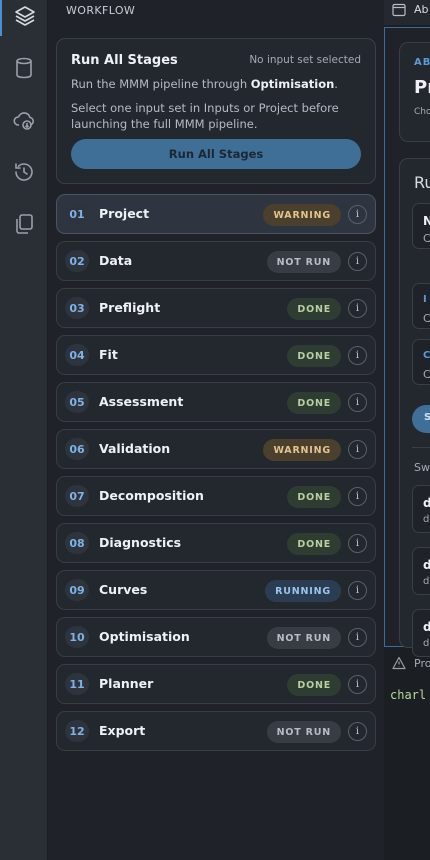  Describe the element at coordinates (305, 60) in the screenshot. I see `run-card-status: No input set selected` at that location.